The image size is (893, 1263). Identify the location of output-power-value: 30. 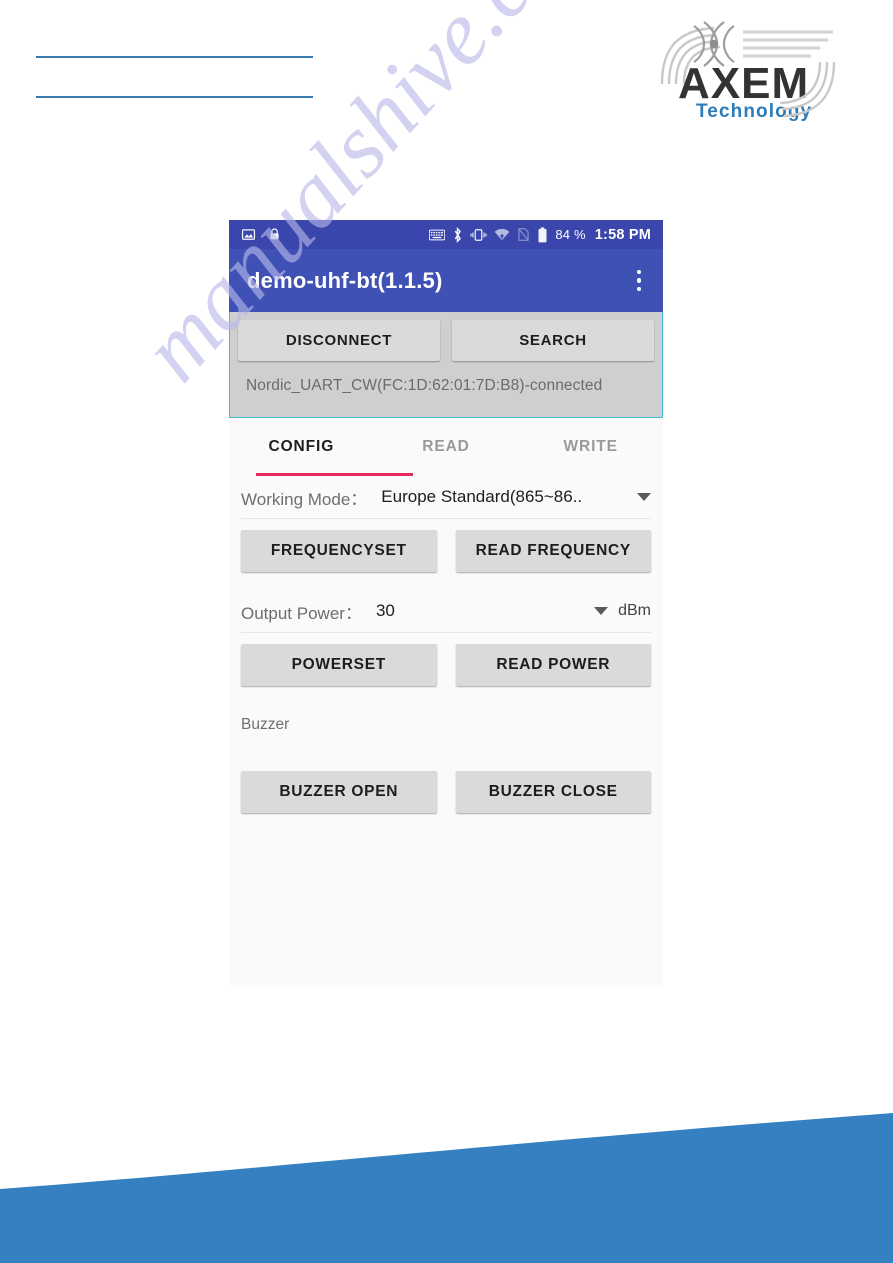
(385, 610).